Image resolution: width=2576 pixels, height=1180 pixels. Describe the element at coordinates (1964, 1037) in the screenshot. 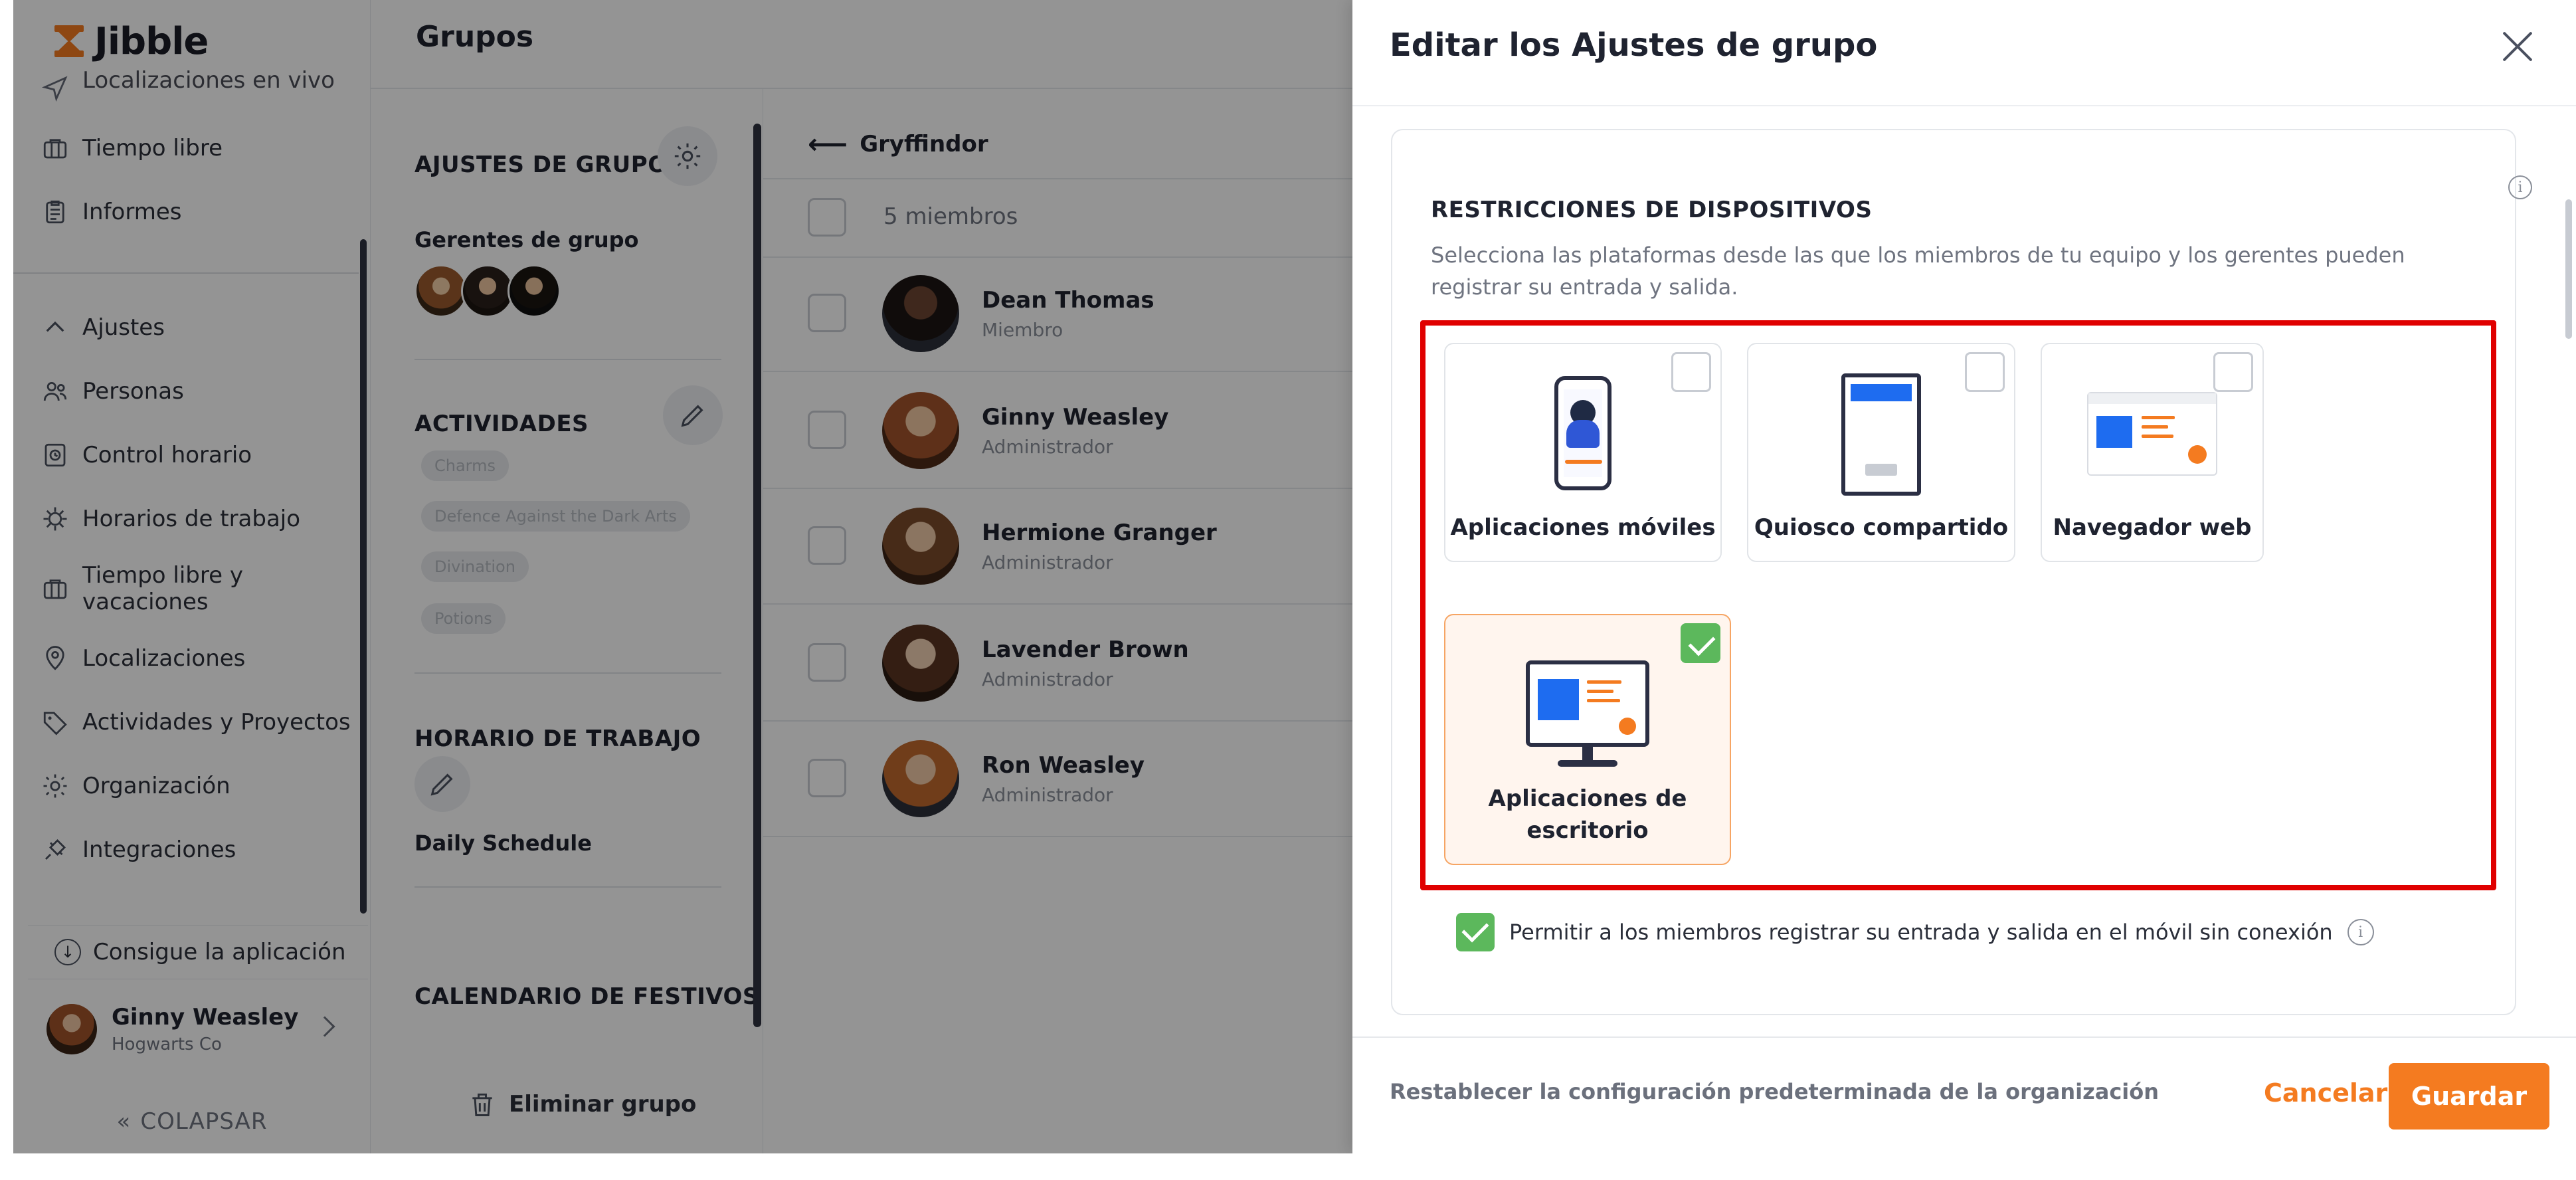

I see `footer-divider` at that location.